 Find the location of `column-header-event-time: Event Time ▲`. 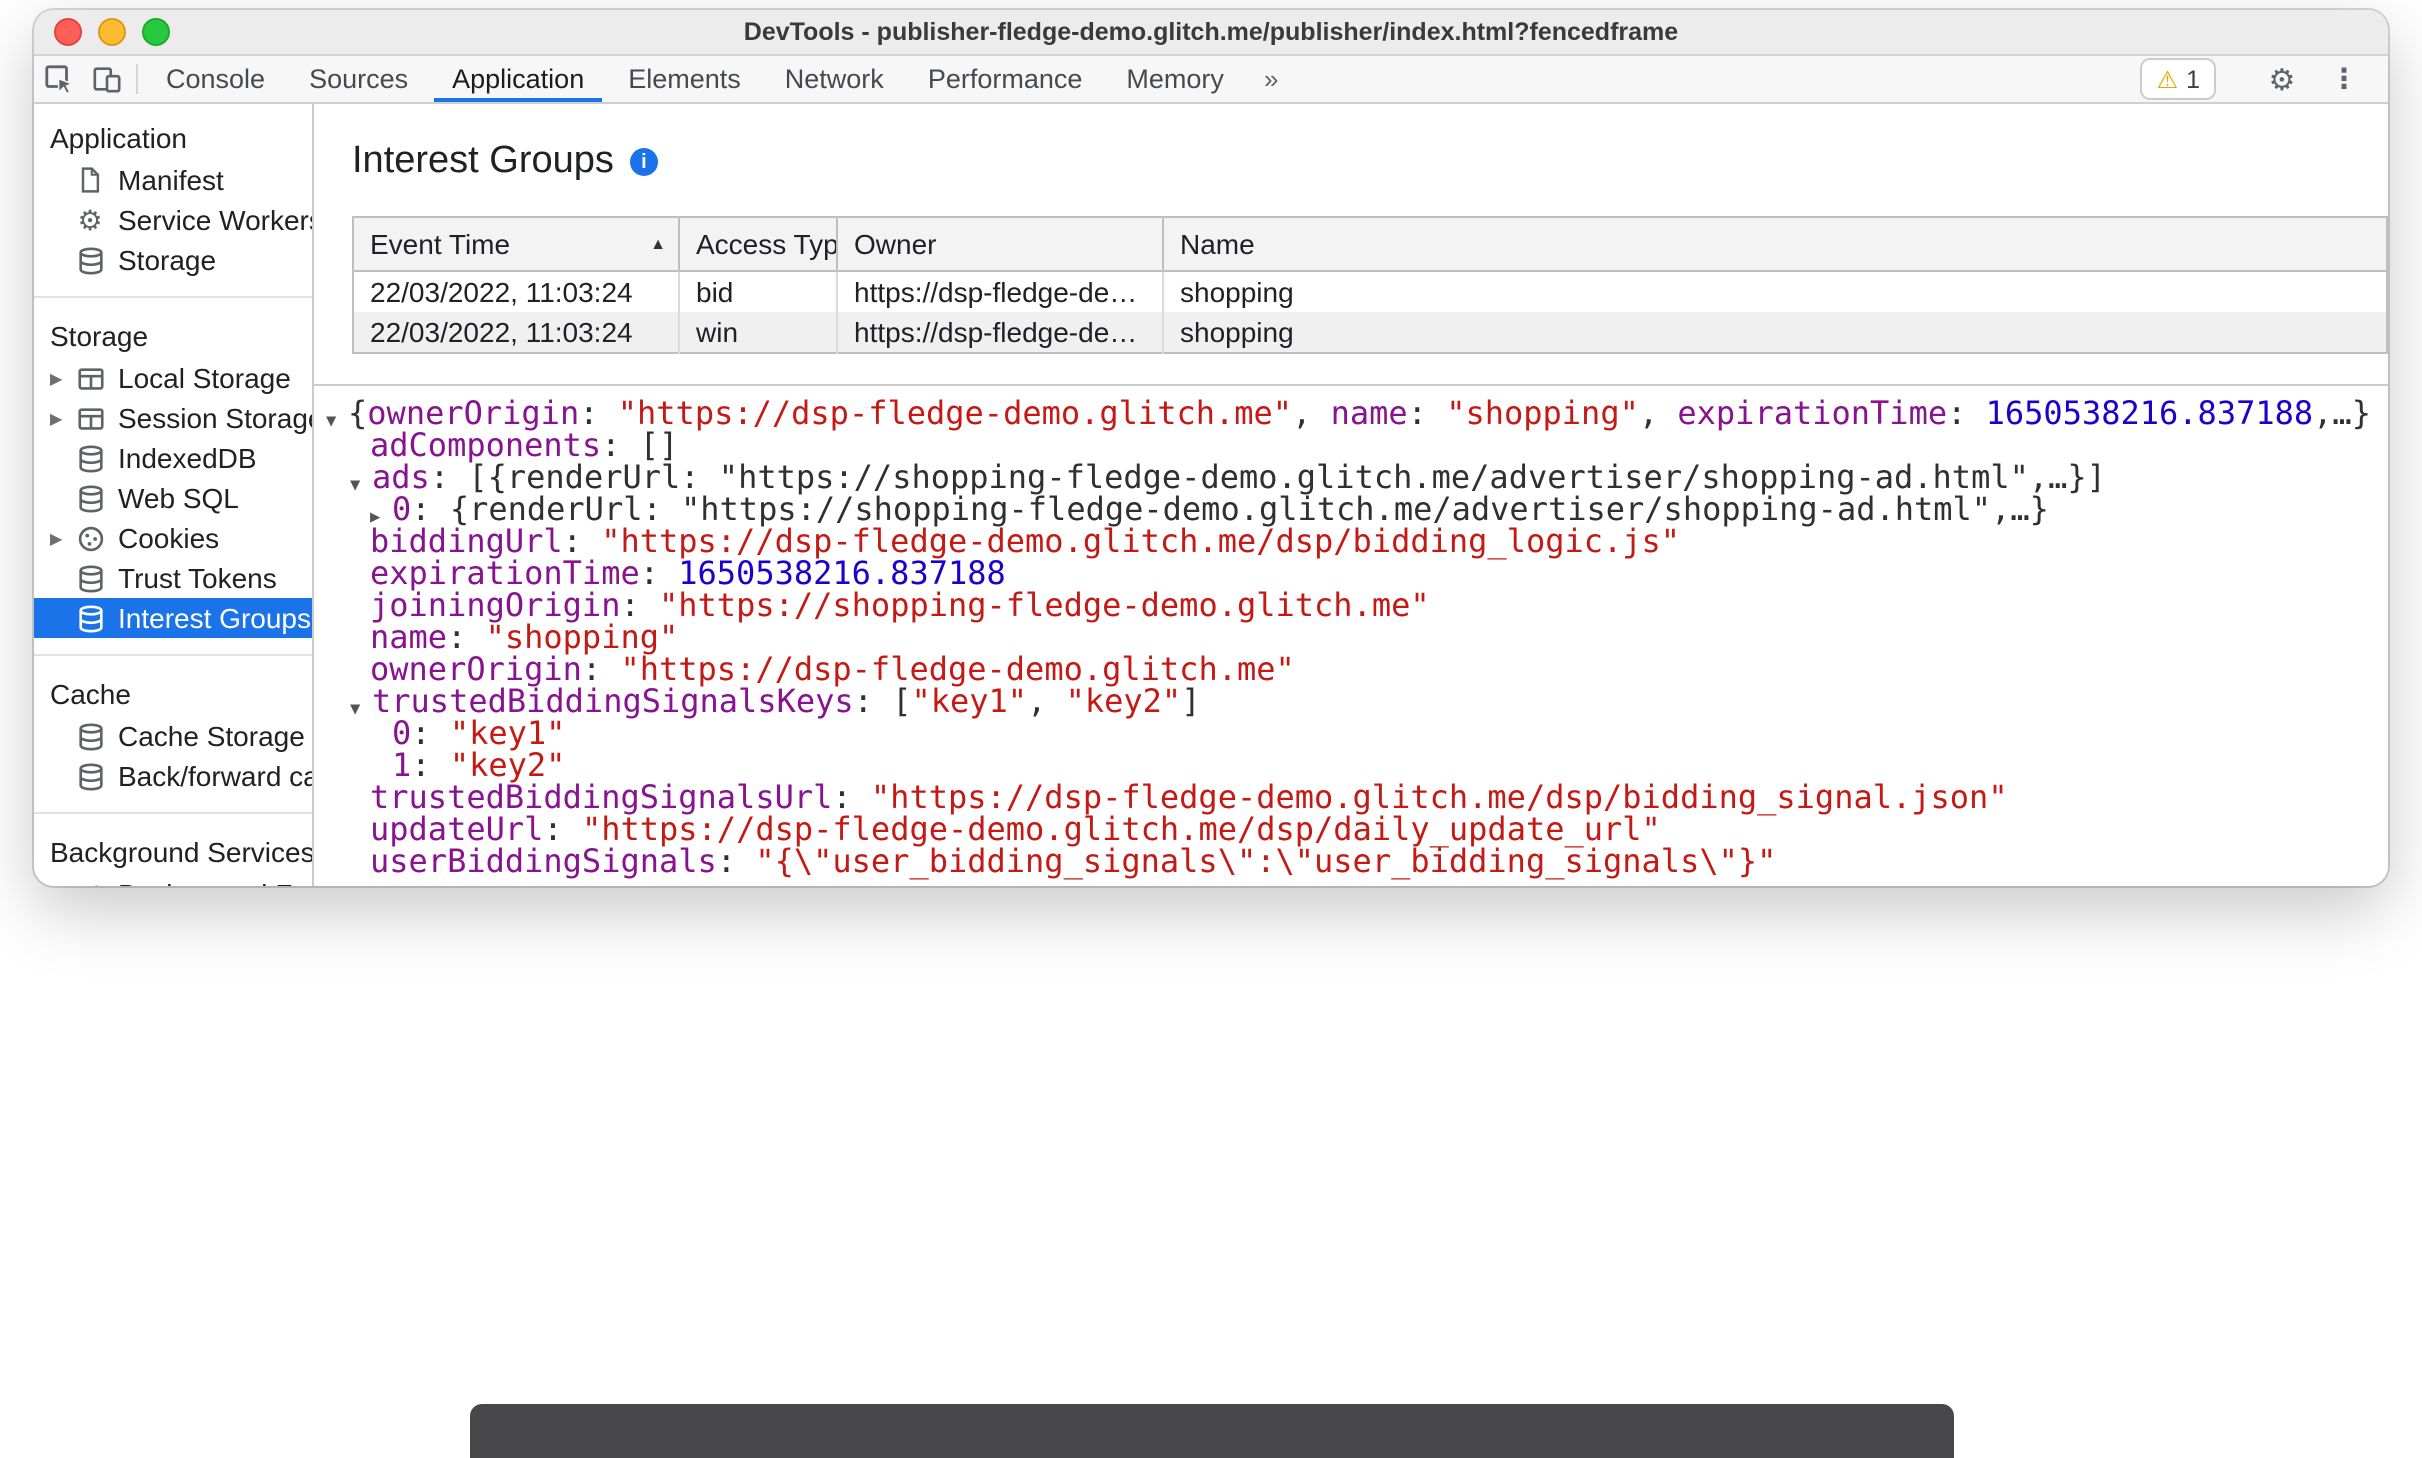

column-header-event-time: Event Time ▲ is located at coordinates (516, 244).